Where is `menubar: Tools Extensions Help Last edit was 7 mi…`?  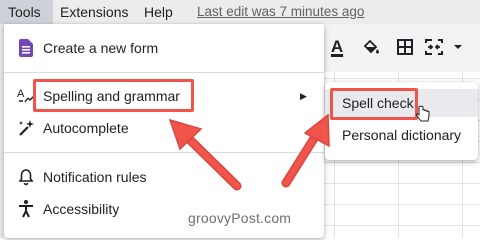
menubar: Tools Extensions Help Last edit was 7 mi… is located at coordinates (240, 12).